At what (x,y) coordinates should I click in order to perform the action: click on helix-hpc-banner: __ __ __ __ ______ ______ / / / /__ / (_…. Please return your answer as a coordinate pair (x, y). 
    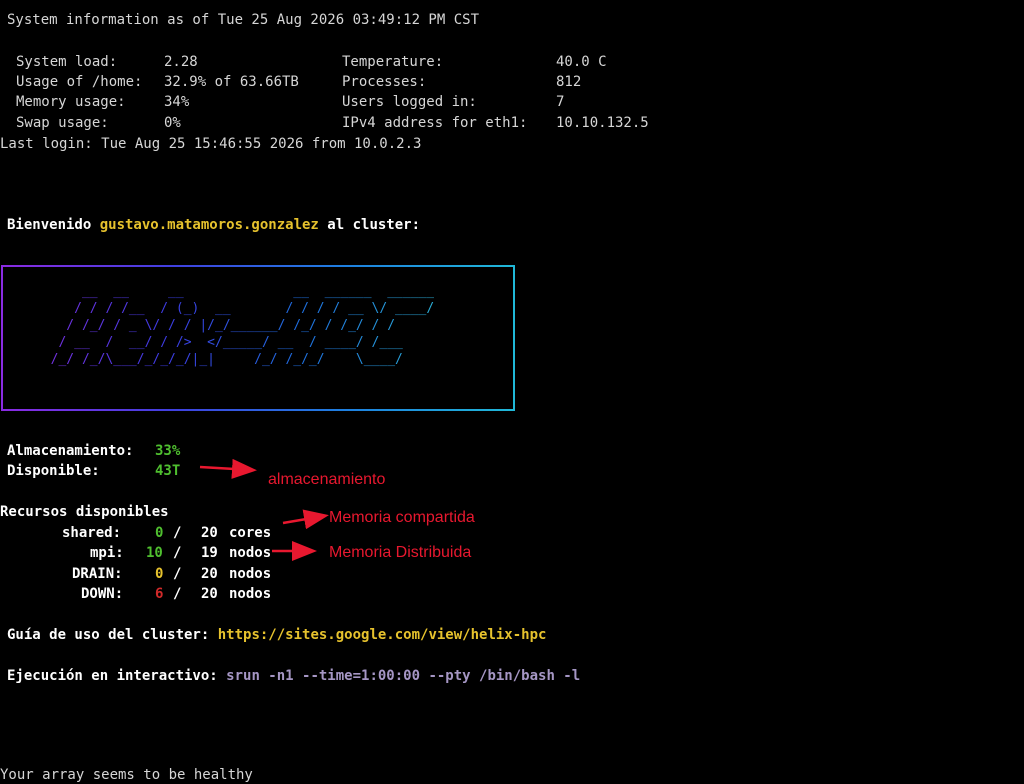
    Looking at the image, I should click on (258, 338).